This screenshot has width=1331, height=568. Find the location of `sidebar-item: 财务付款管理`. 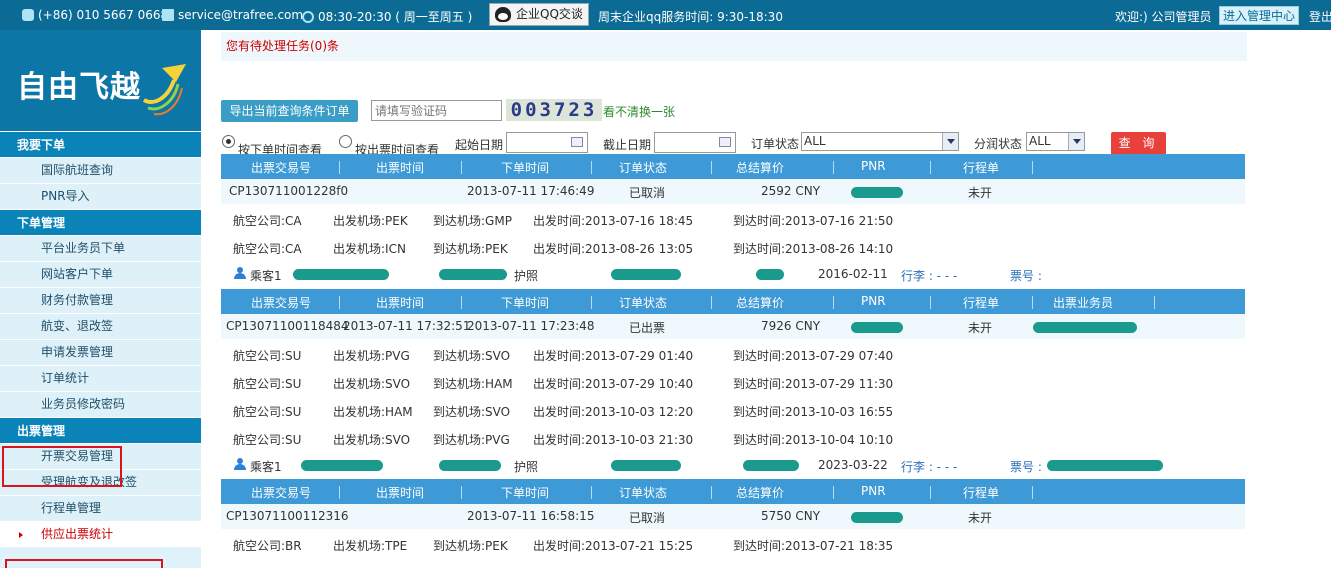

sidebar-item: 财务付款管理 is located at coordinates (100, 300).